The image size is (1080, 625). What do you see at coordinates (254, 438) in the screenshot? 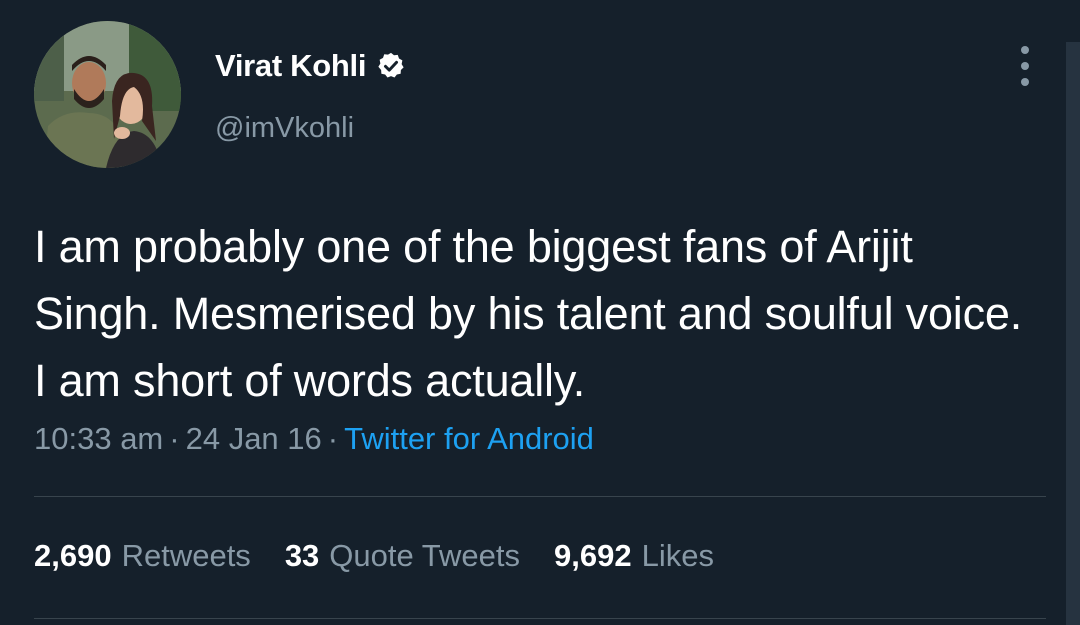
I see `tweet-date: 24 Jan 16` at bounding box center [254, 438].